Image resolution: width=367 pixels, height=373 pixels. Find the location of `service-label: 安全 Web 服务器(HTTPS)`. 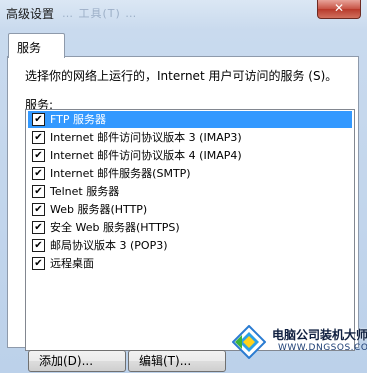

service-label: 安全 Web 服务器(HTTPS) is located at coordinates (115, 227).